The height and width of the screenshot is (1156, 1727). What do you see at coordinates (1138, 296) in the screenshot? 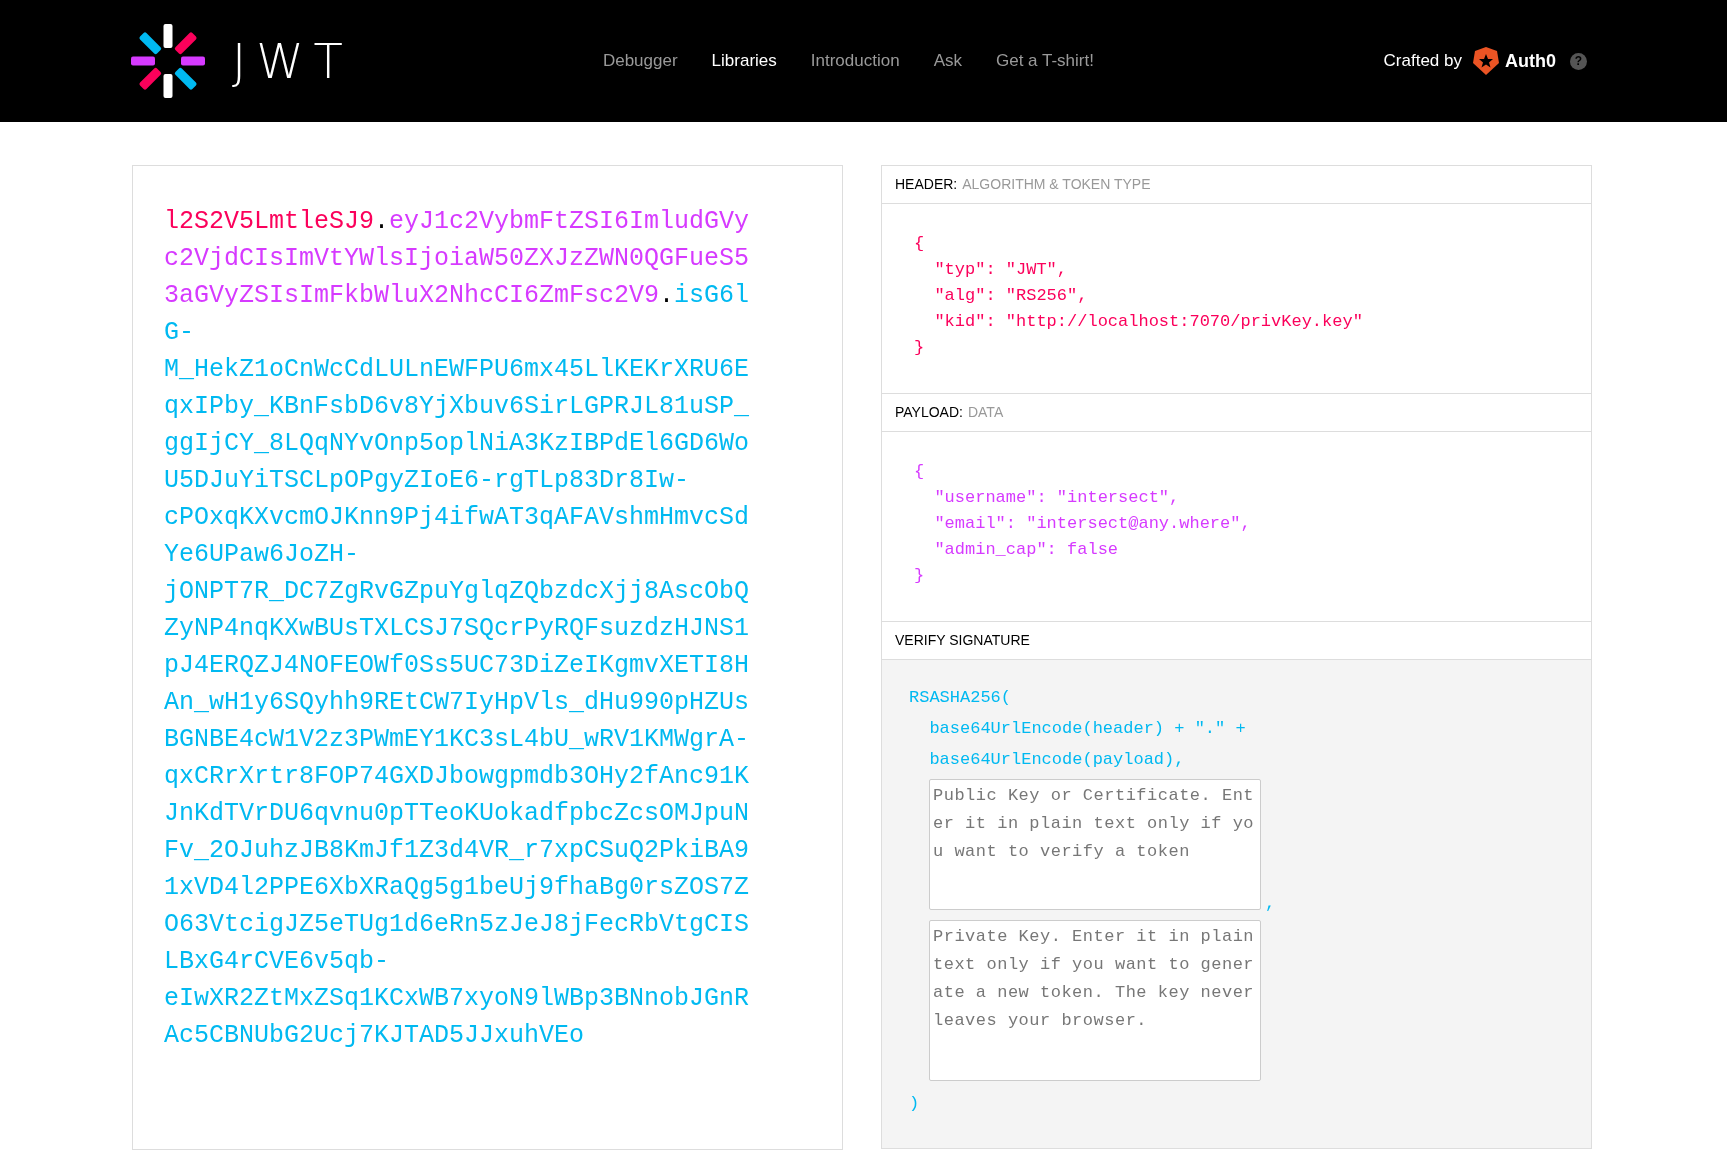
I see `header-json: { "typ": "JWT", "alg": "RS256", "kid": "http://localhost:7070/privKey.key" }` at bounding box center [1138, 296].